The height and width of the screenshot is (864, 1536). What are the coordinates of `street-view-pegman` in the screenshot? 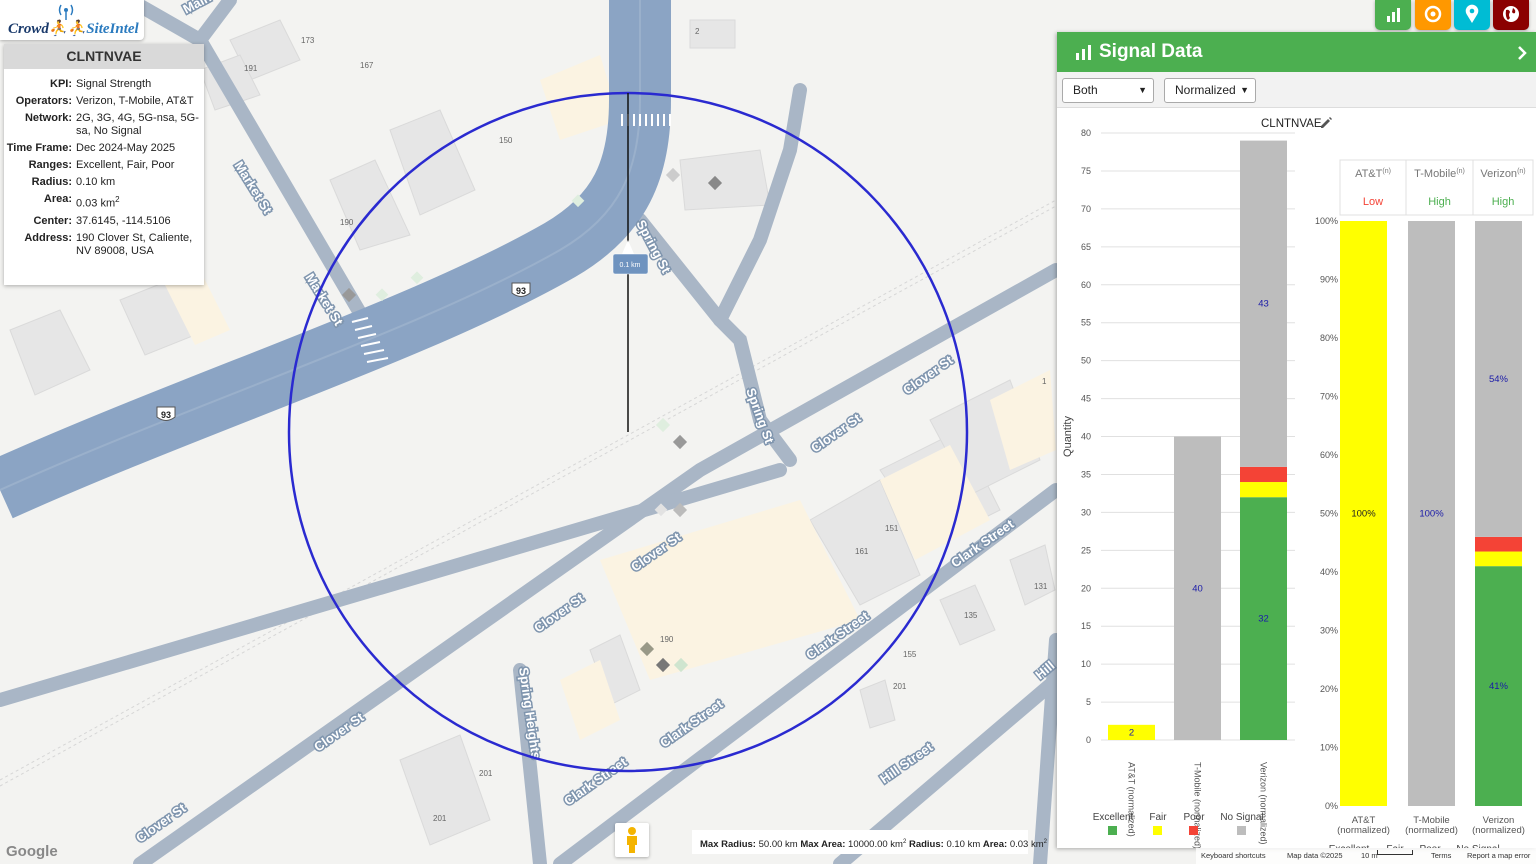 It's located at (632, 840).